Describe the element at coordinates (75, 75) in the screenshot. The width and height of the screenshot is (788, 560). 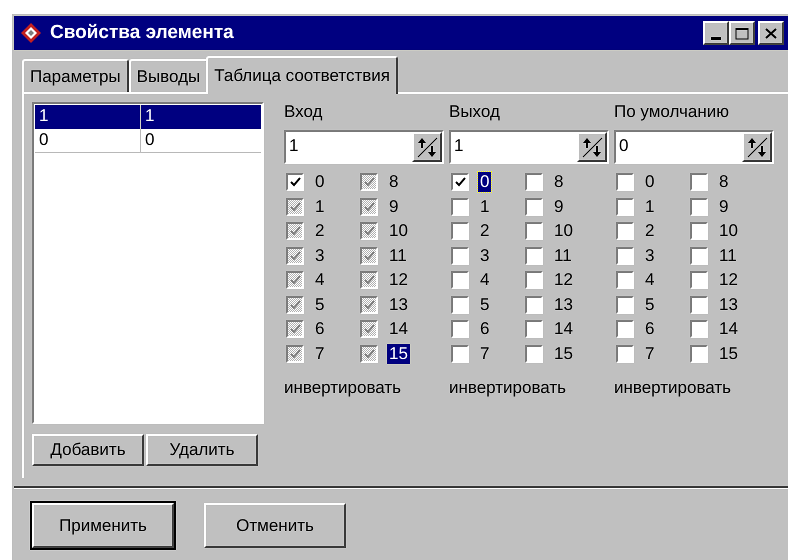
I see `tab: Параметры` at that location.